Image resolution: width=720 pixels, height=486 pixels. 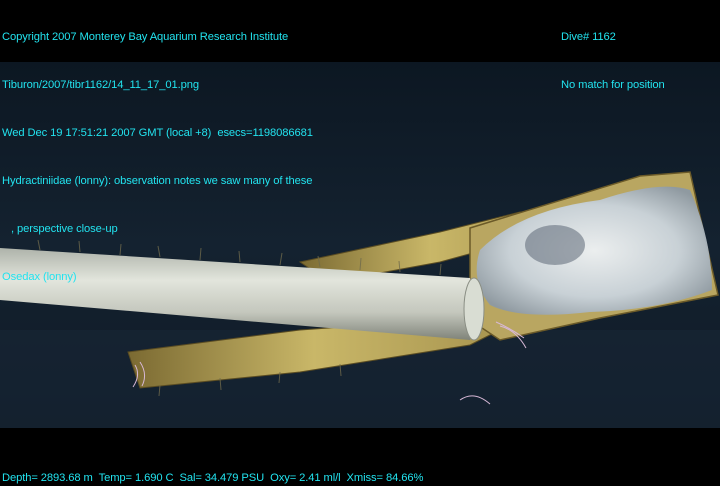 What do you see at coordinates (613, 85) in the screenshot?
I see `position-status: No match for position` at bounding box center [613, 85].